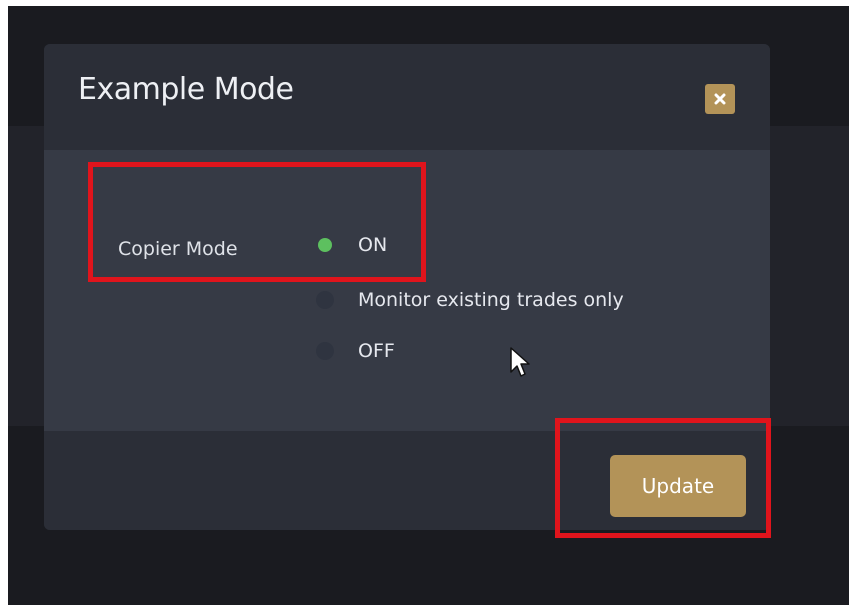 This screenshot has width=849, height=613. I want to click on close-icon, so click(720, 99).